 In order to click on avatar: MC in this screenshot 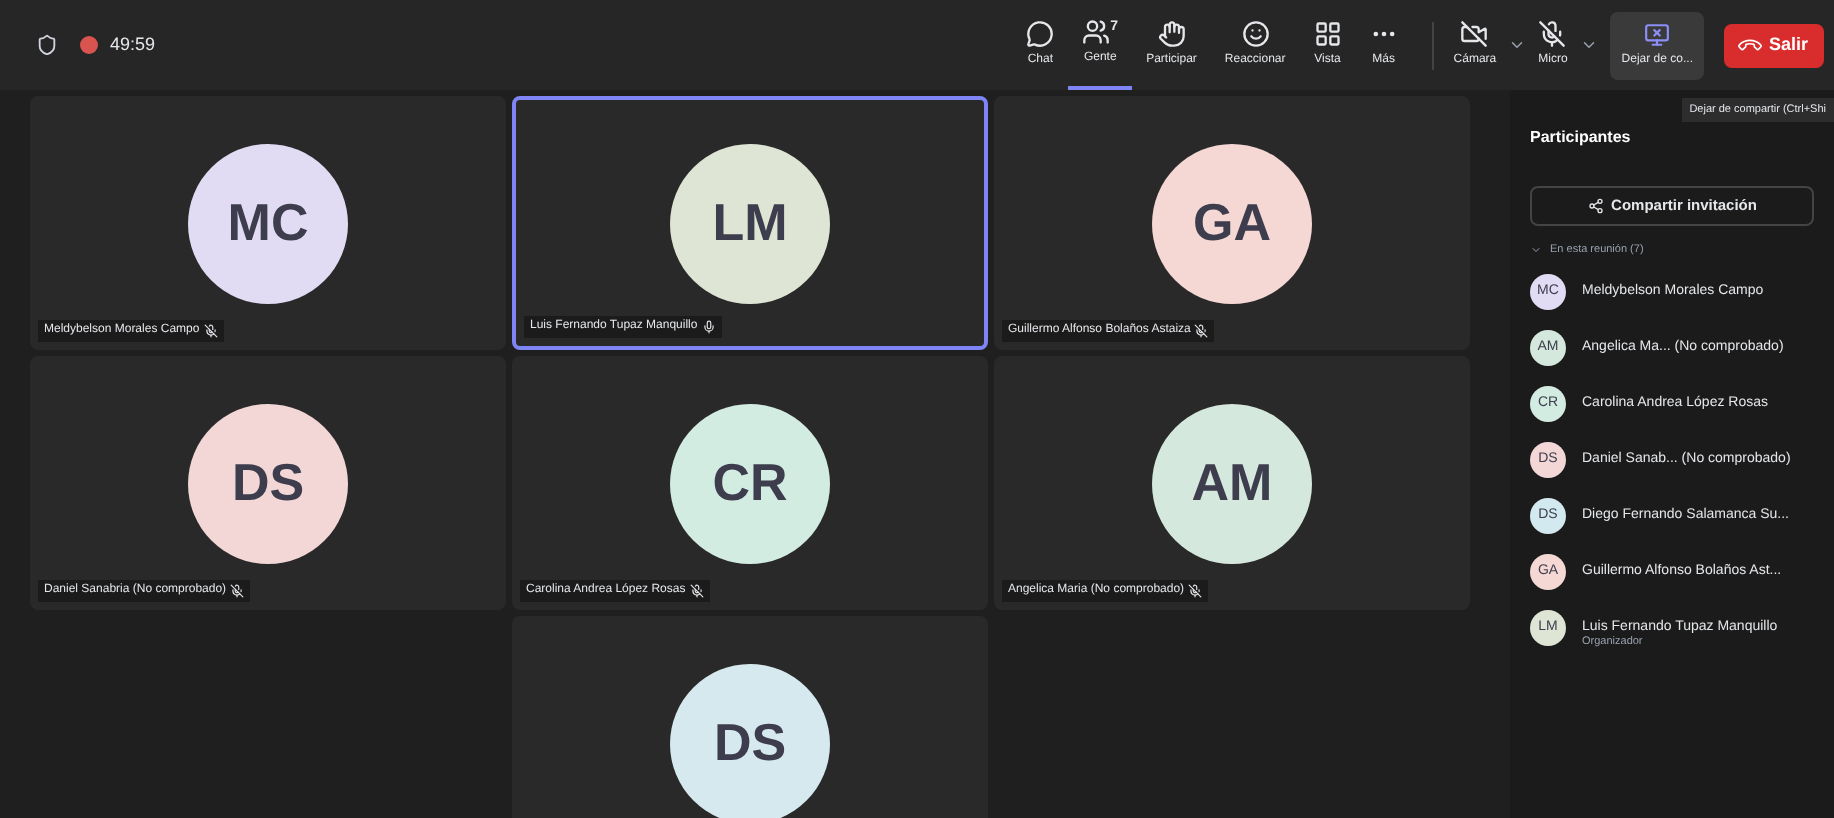, I will do `click(268, 223)`.